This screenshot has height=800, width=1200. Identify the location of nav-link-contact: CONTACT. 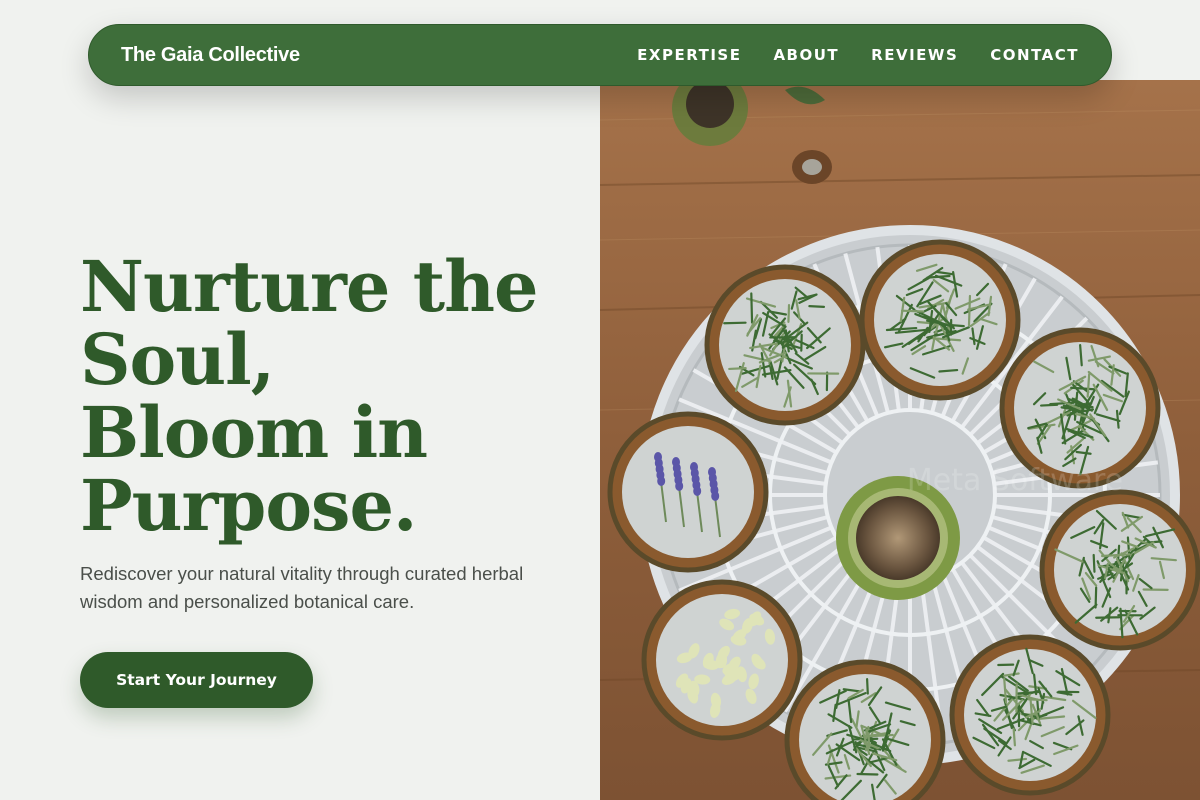
(1034, 55).